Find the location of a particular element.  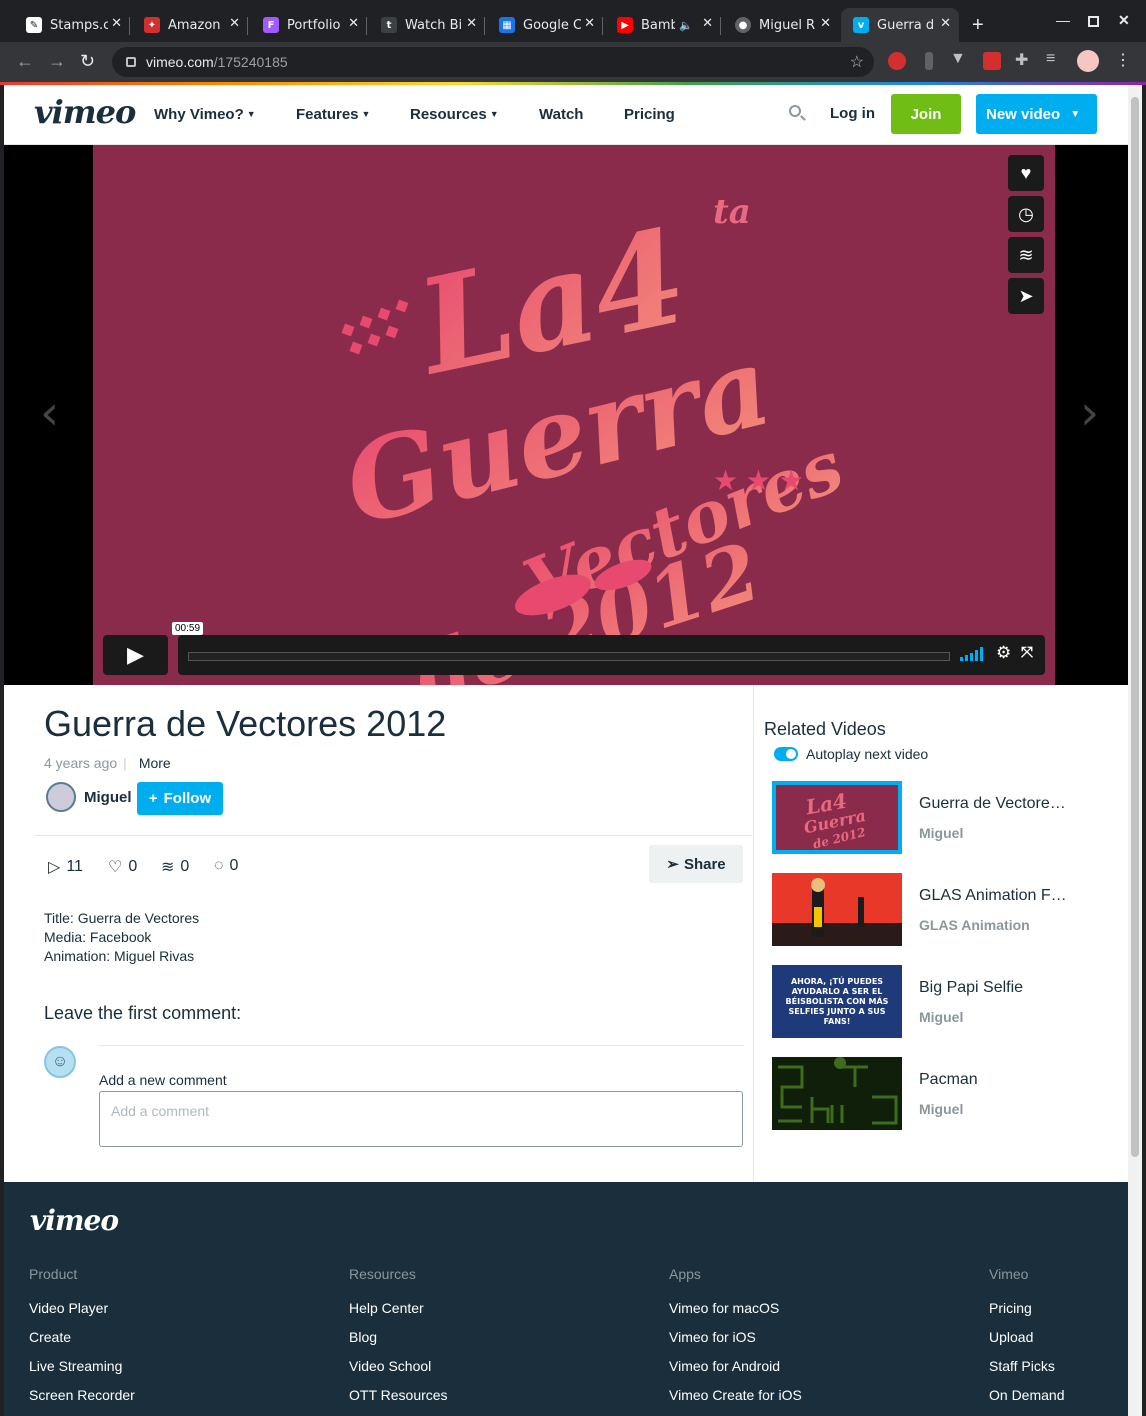

settings-gear-icon: ⚙ is located at coordinates (1003, 653).